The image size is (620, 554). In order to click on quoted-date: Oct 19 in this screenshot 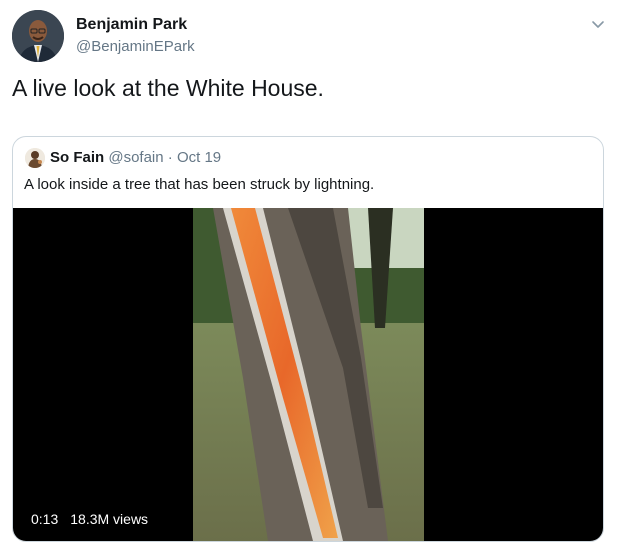, I will do `click(199, 157)`.